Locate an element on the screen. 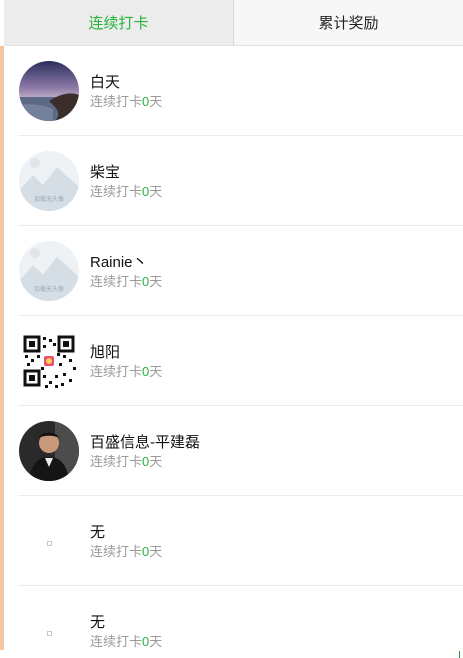 The height and width of the screenshot is (658, 463). user-name: 白天 is located at coordinates (105, 82).